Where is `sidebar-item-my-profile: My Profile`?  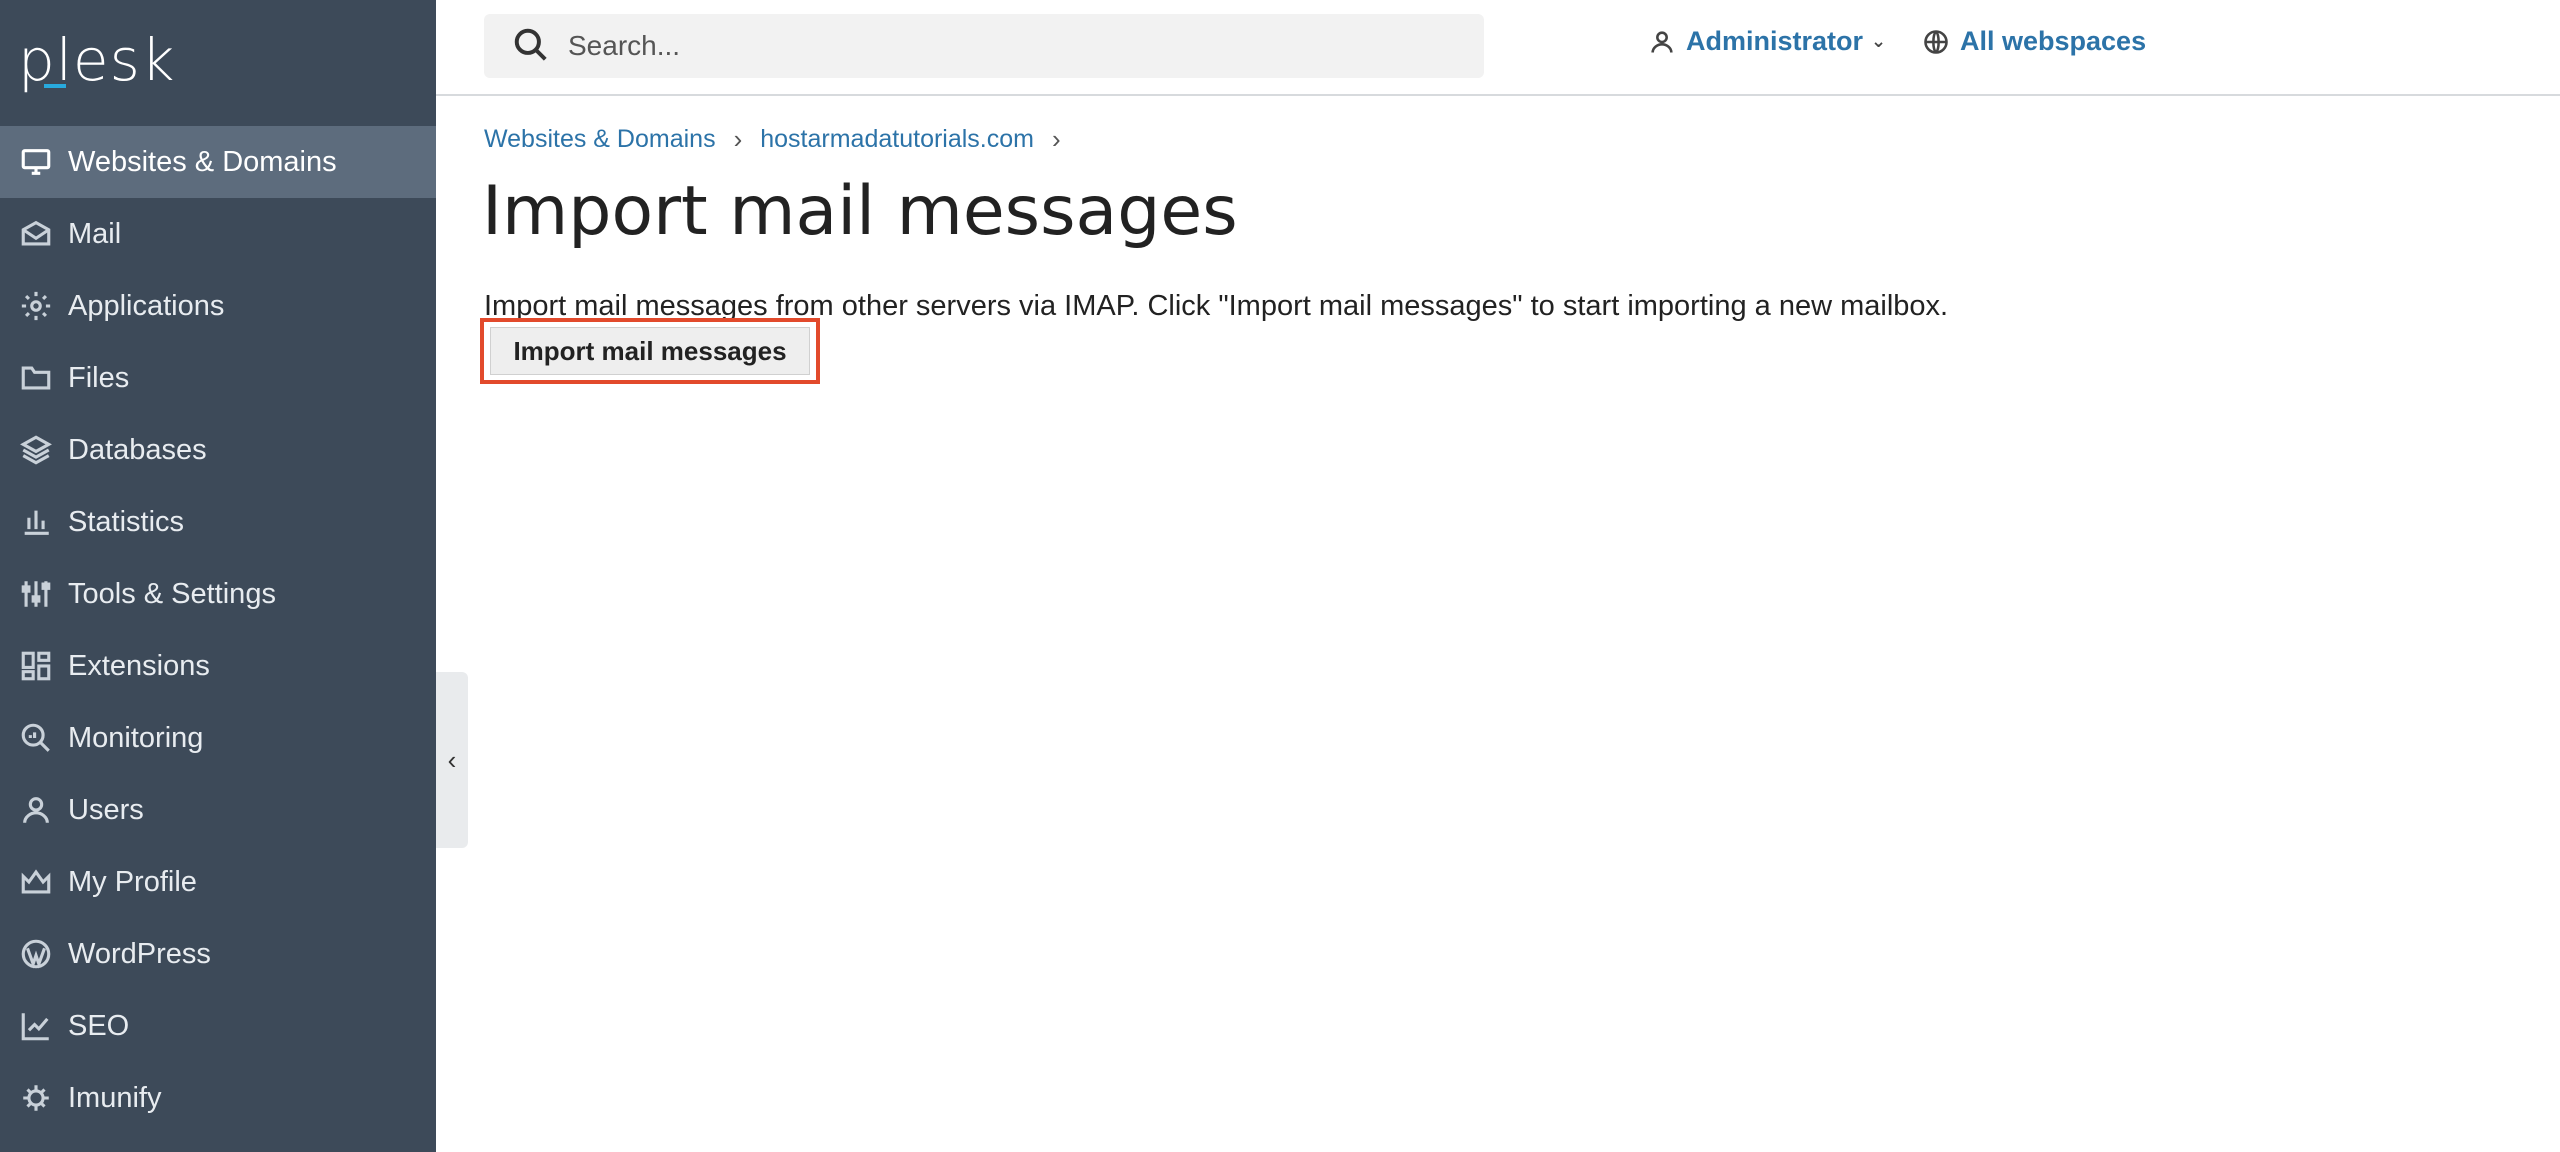
sidebar-item-my-profile: My Profile is located at coordinates (218, 882).